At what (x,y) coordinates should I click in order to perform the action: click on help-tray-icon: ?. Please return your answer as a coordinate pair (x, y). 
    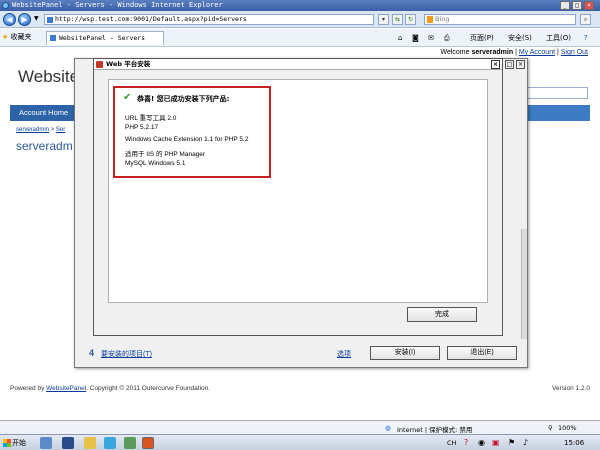
    Looking at the image, I should click on (466, 442).